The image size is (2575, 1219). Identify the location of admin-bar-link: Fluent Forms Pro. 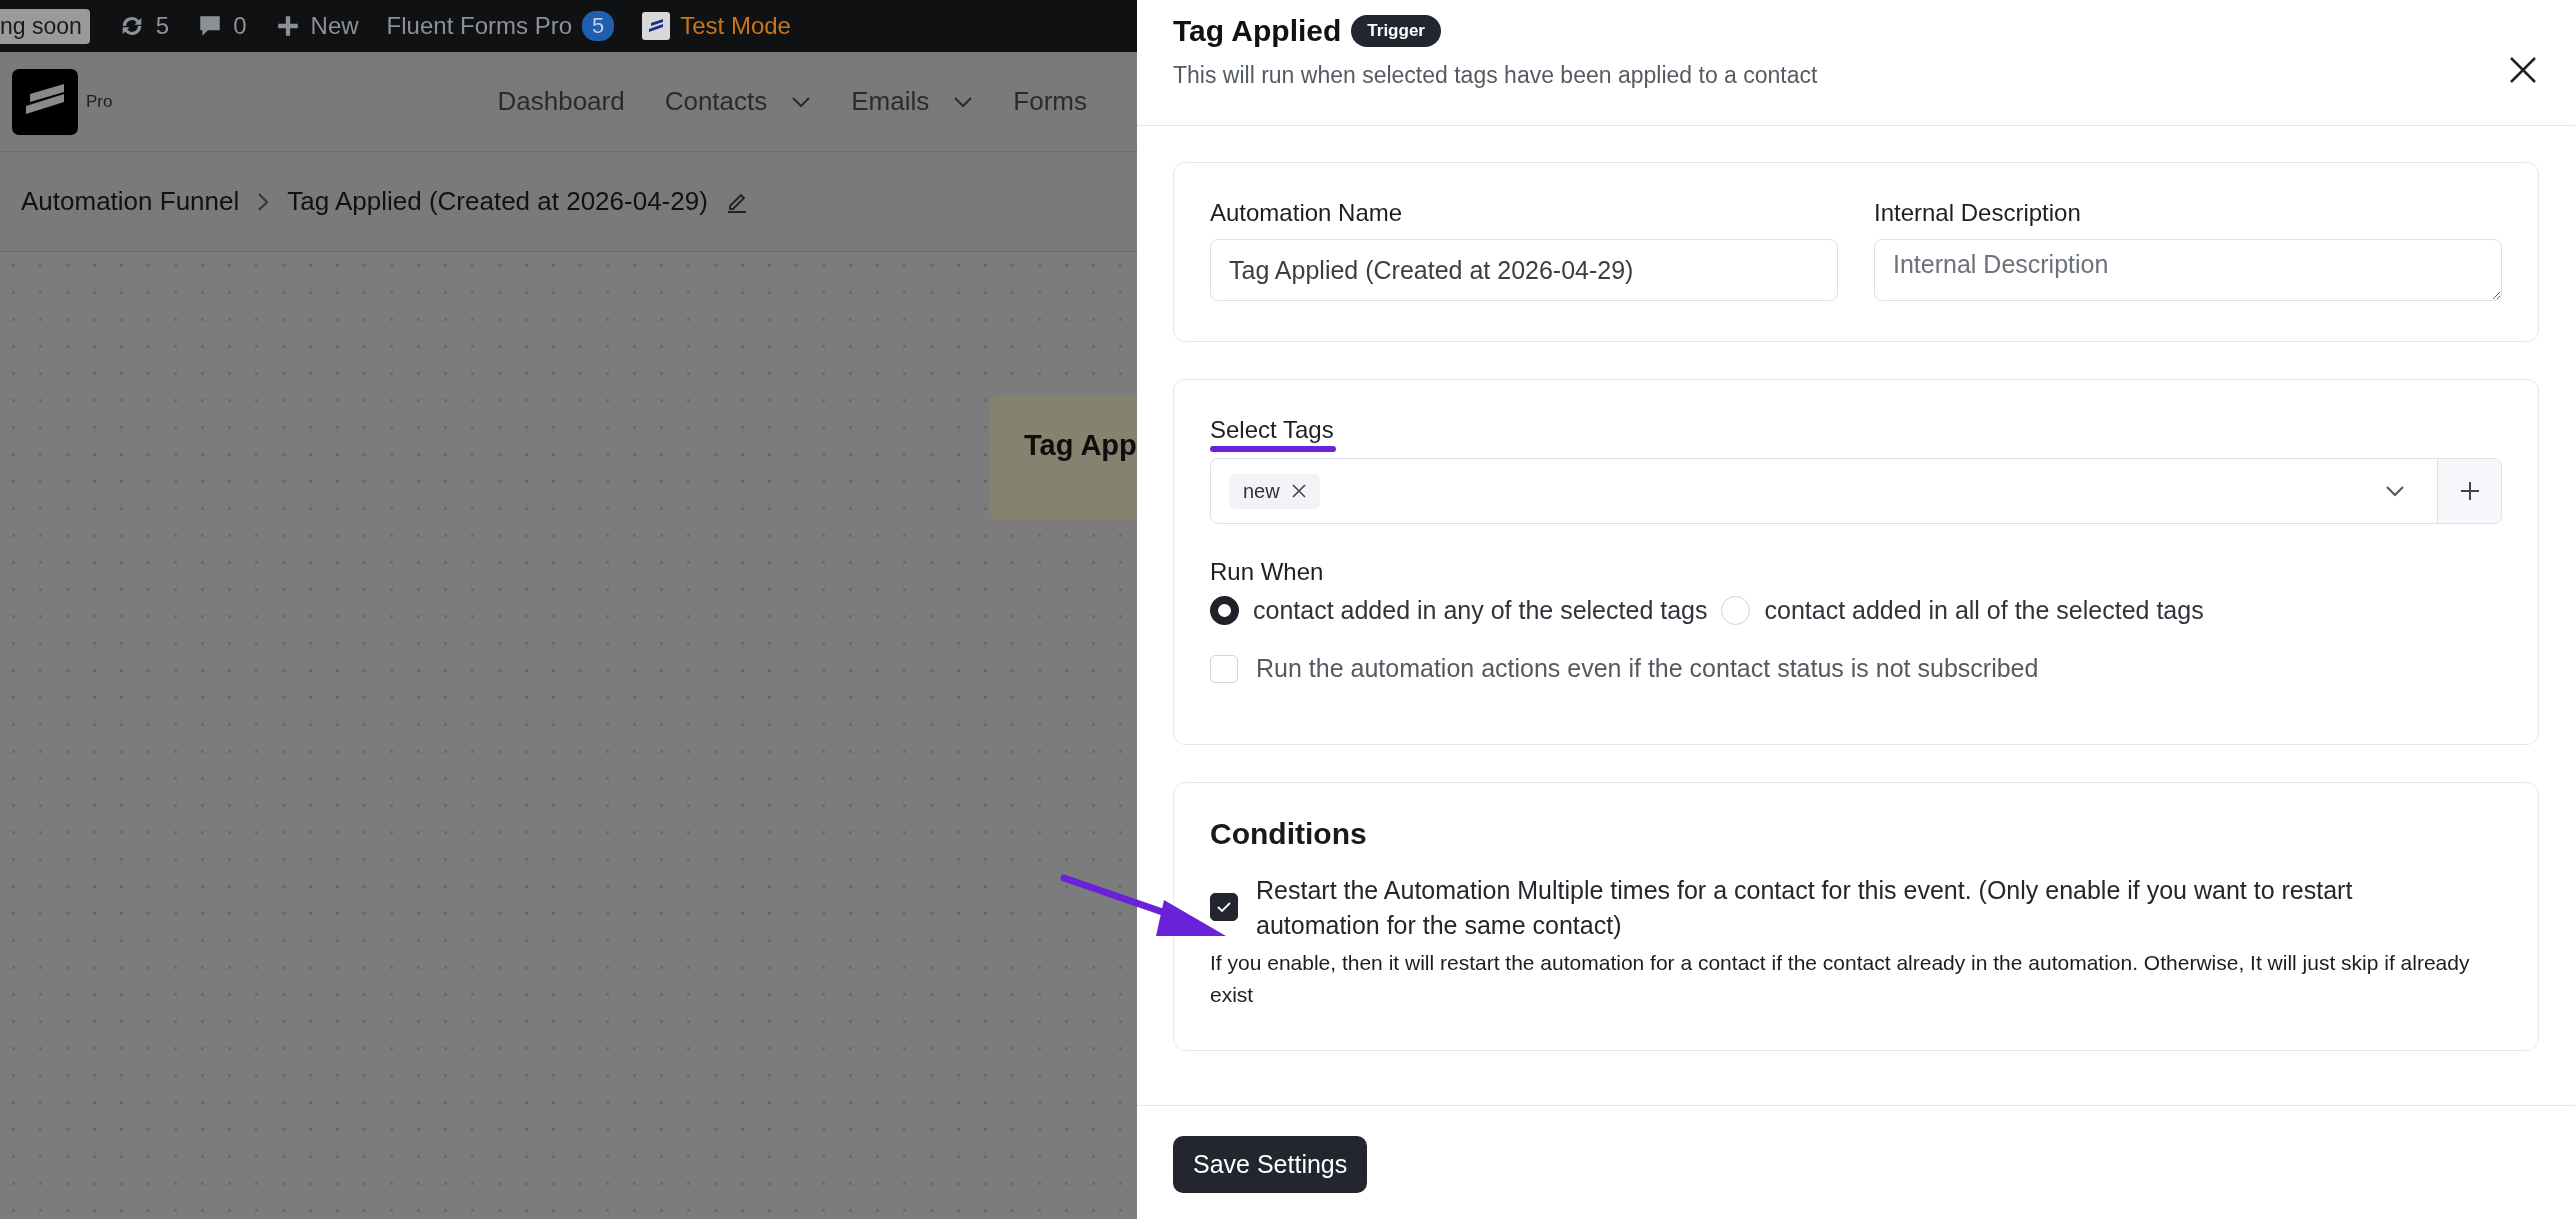
(479, 26).